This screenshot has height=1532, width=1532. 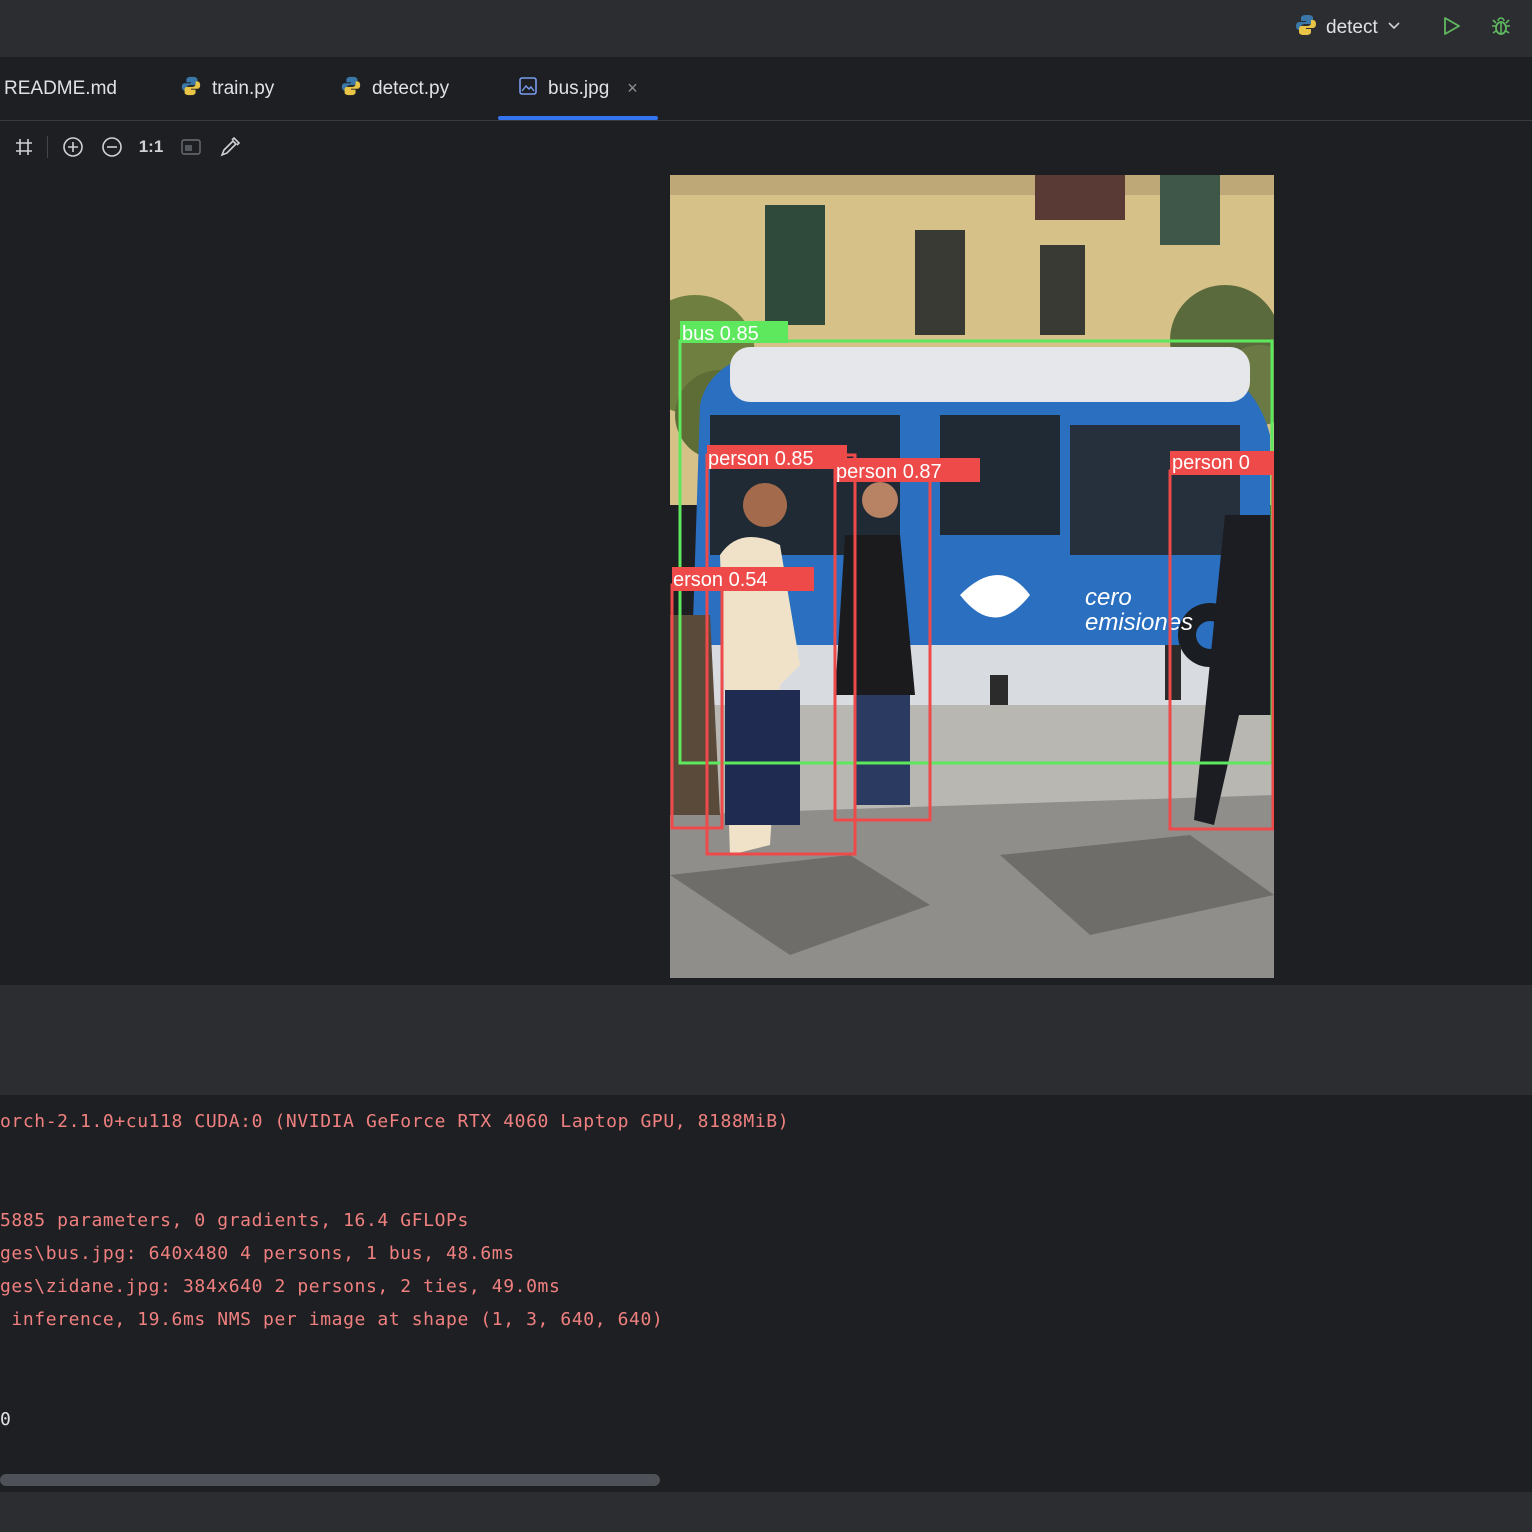 I want to click on chevron-down-icon, so click(x=1394, y=28).